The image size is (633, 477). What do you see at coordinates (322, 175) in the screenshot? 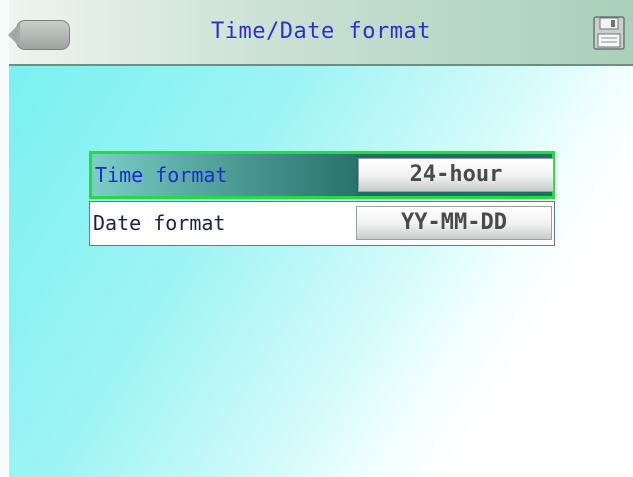
I see `time-format-row: Time format 24-hour` at bounding box center [322, 175].